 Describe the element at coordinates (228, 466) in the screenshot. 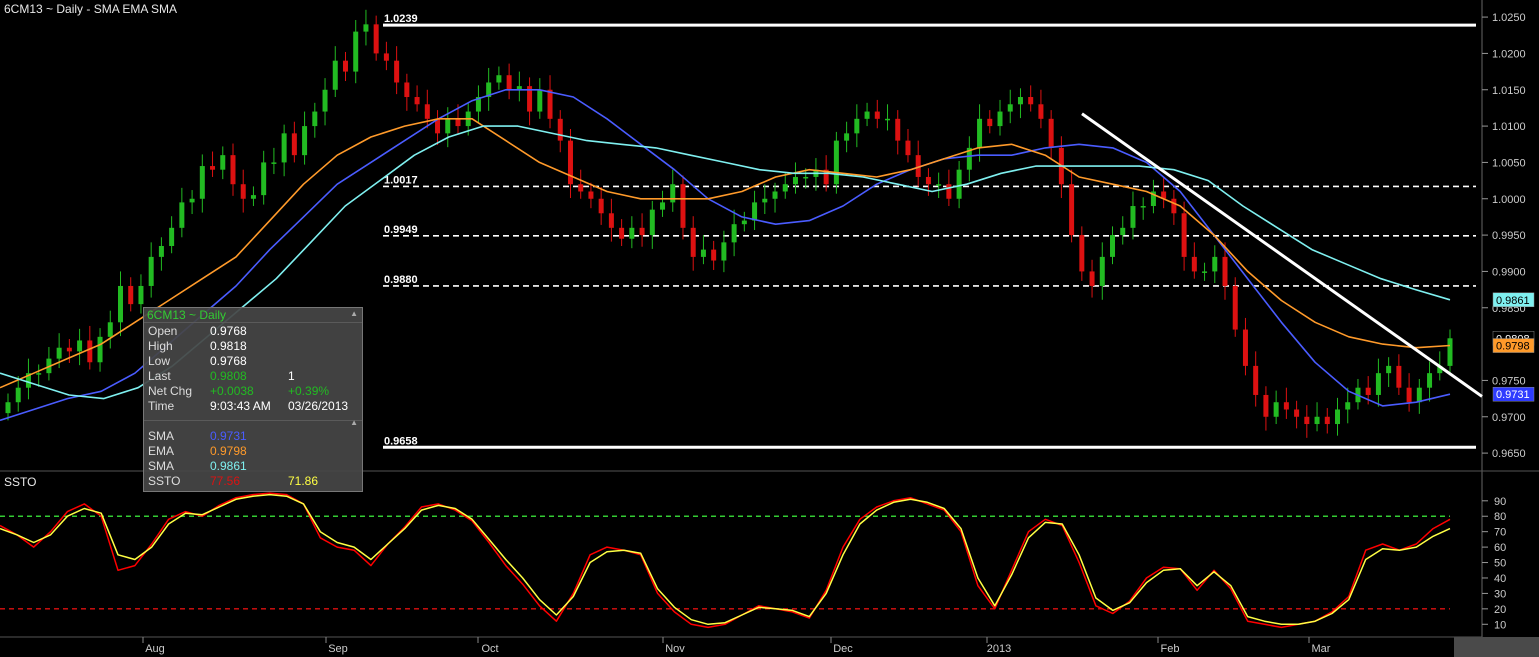

I see `study-value: 0.9861` at that location.